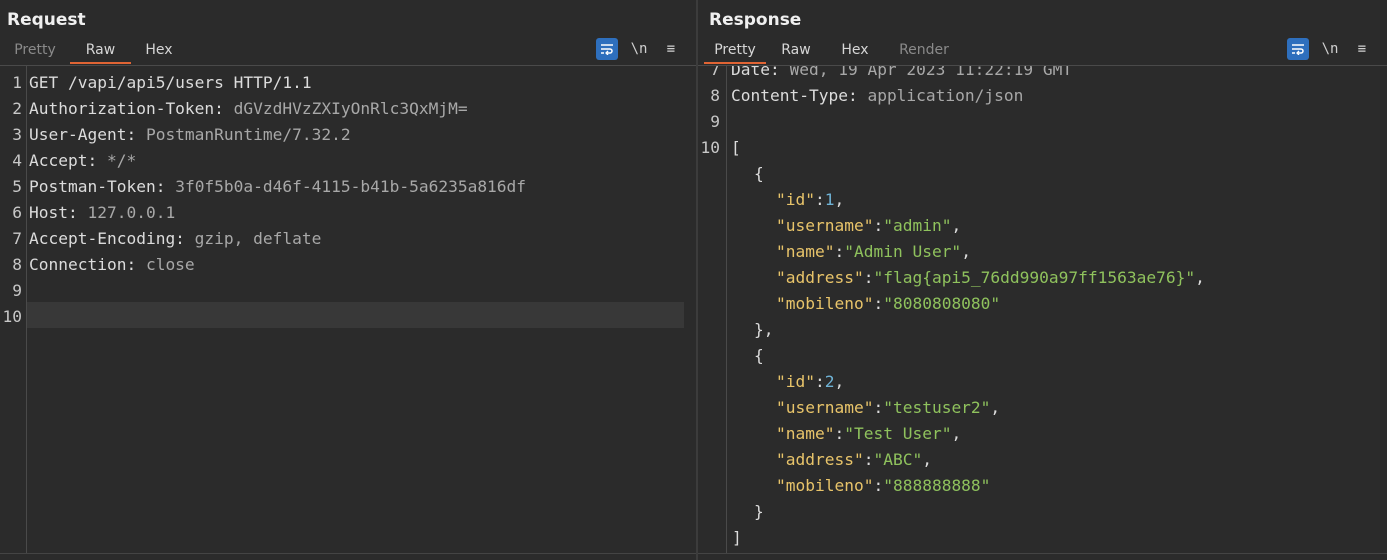 This screenshot has width=1387, height=560. Describe the element at coordinates (348, 556) in the screenshot. I see `request-search-bar` at that location.